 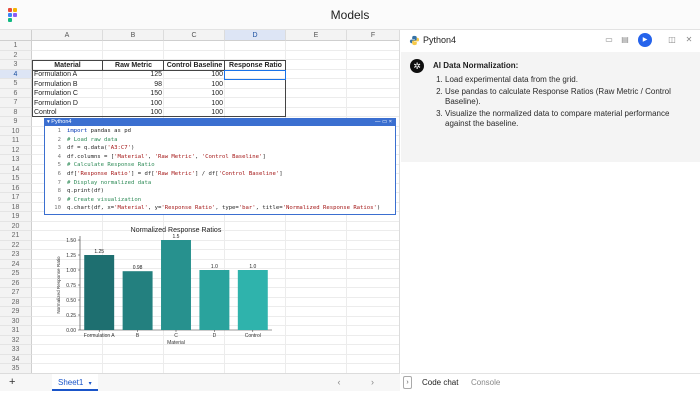 I want to click on row-header-33: 33, so click(x=16, y=350).